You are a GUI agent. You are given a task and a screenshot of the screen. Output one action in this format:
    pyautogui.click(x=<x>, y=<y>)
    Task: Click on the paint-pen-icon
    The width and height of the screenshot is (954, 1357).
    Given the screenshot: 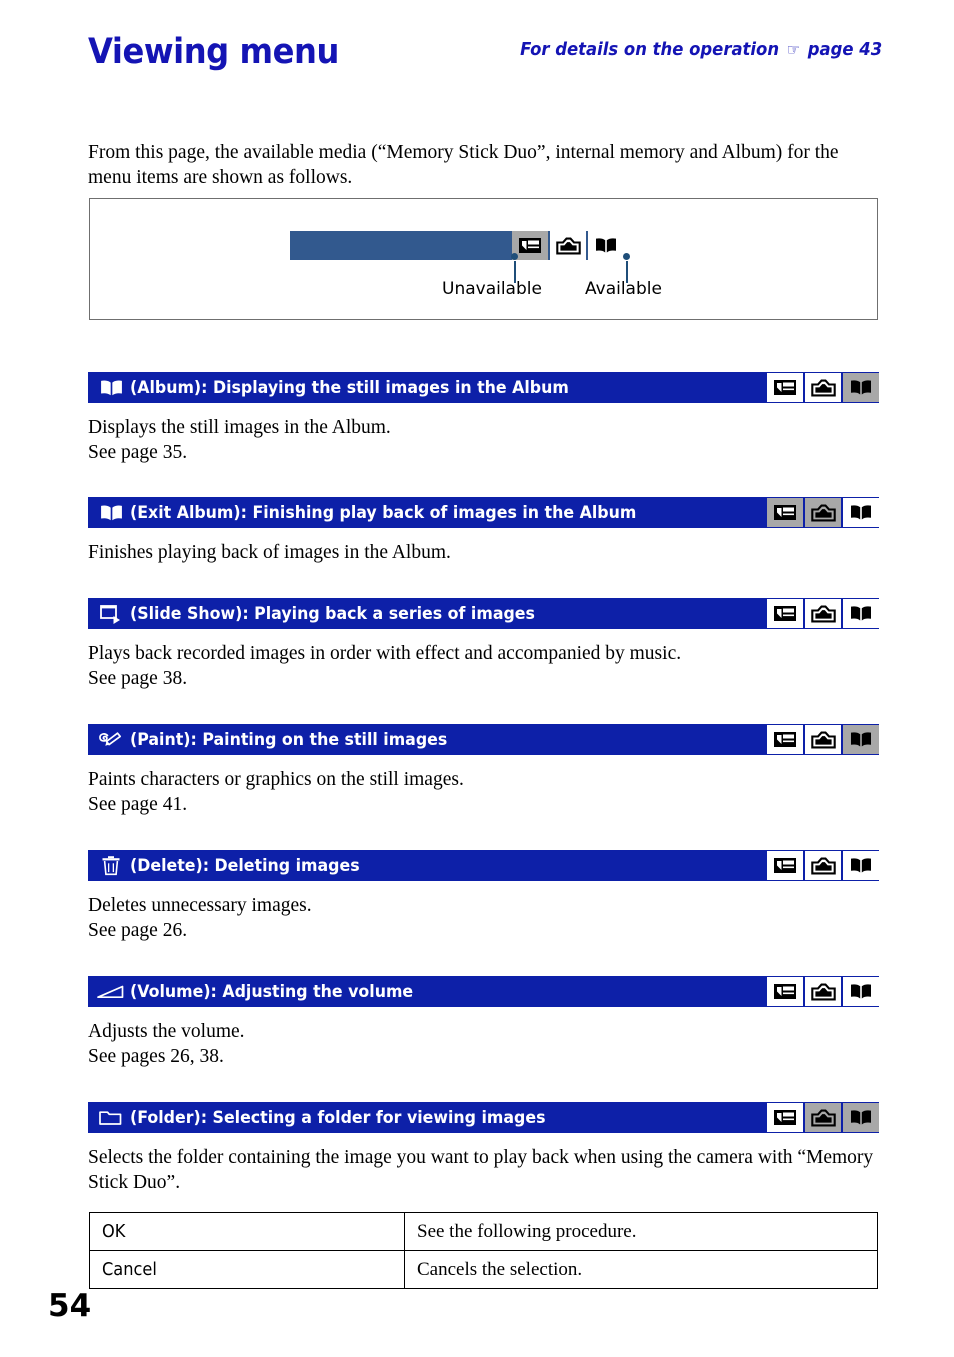 What is the action you would take?
    pyautogui.click(x=111, y=739)
    